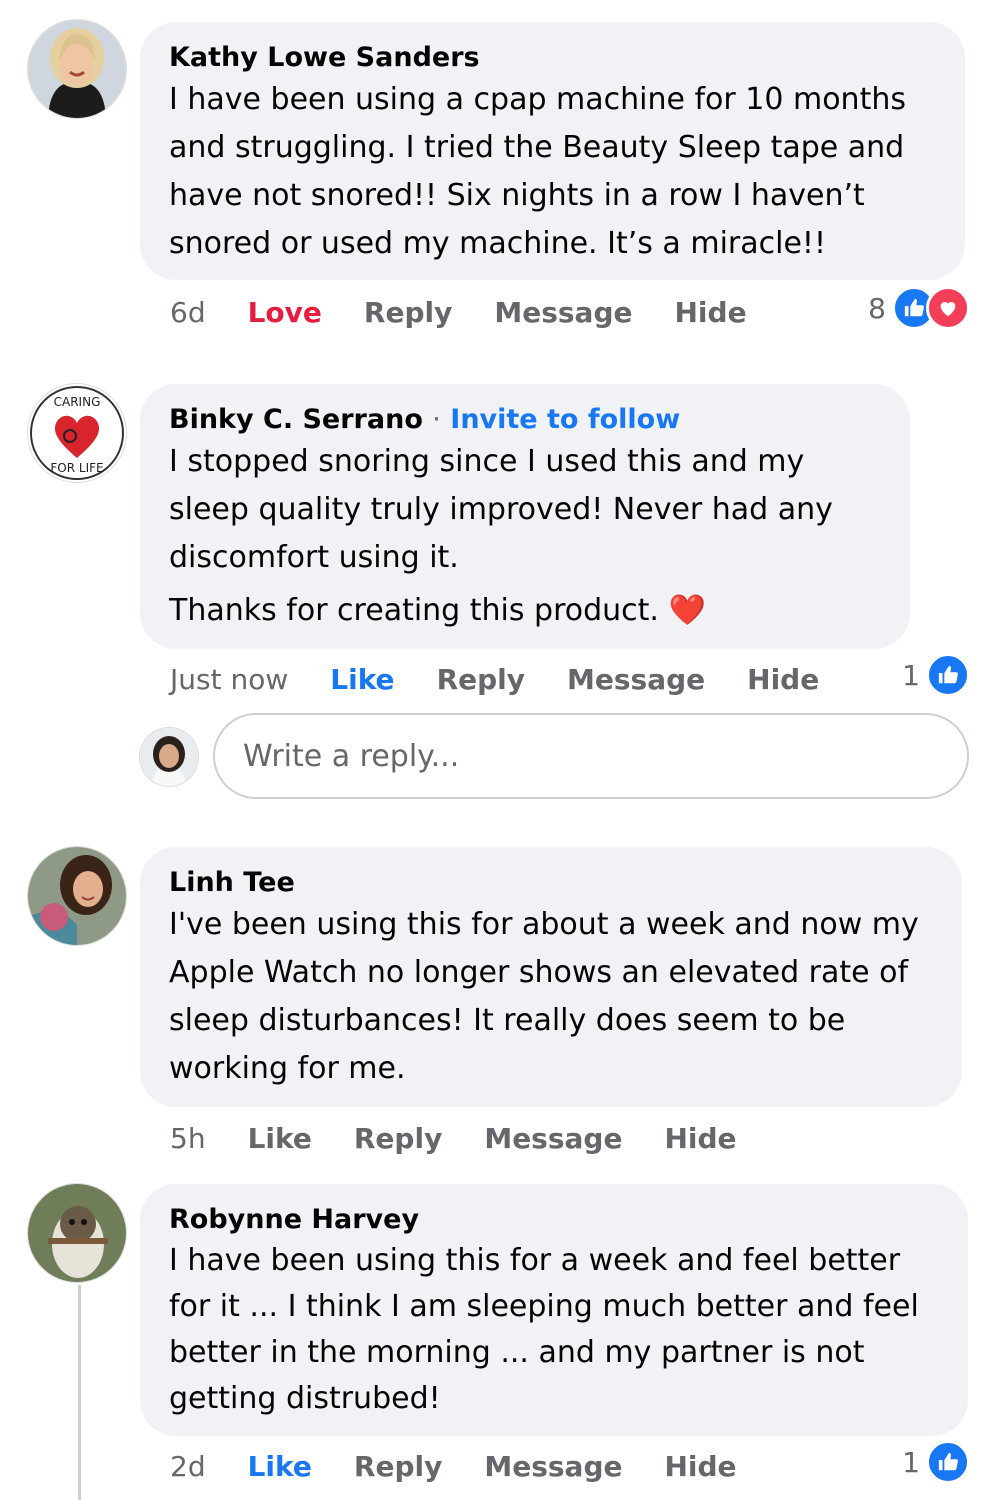 Image resolution: width=1000 pixels, height=1500 pixels. I want to click on avatar-logo-text: CARING, so click(77, 402).